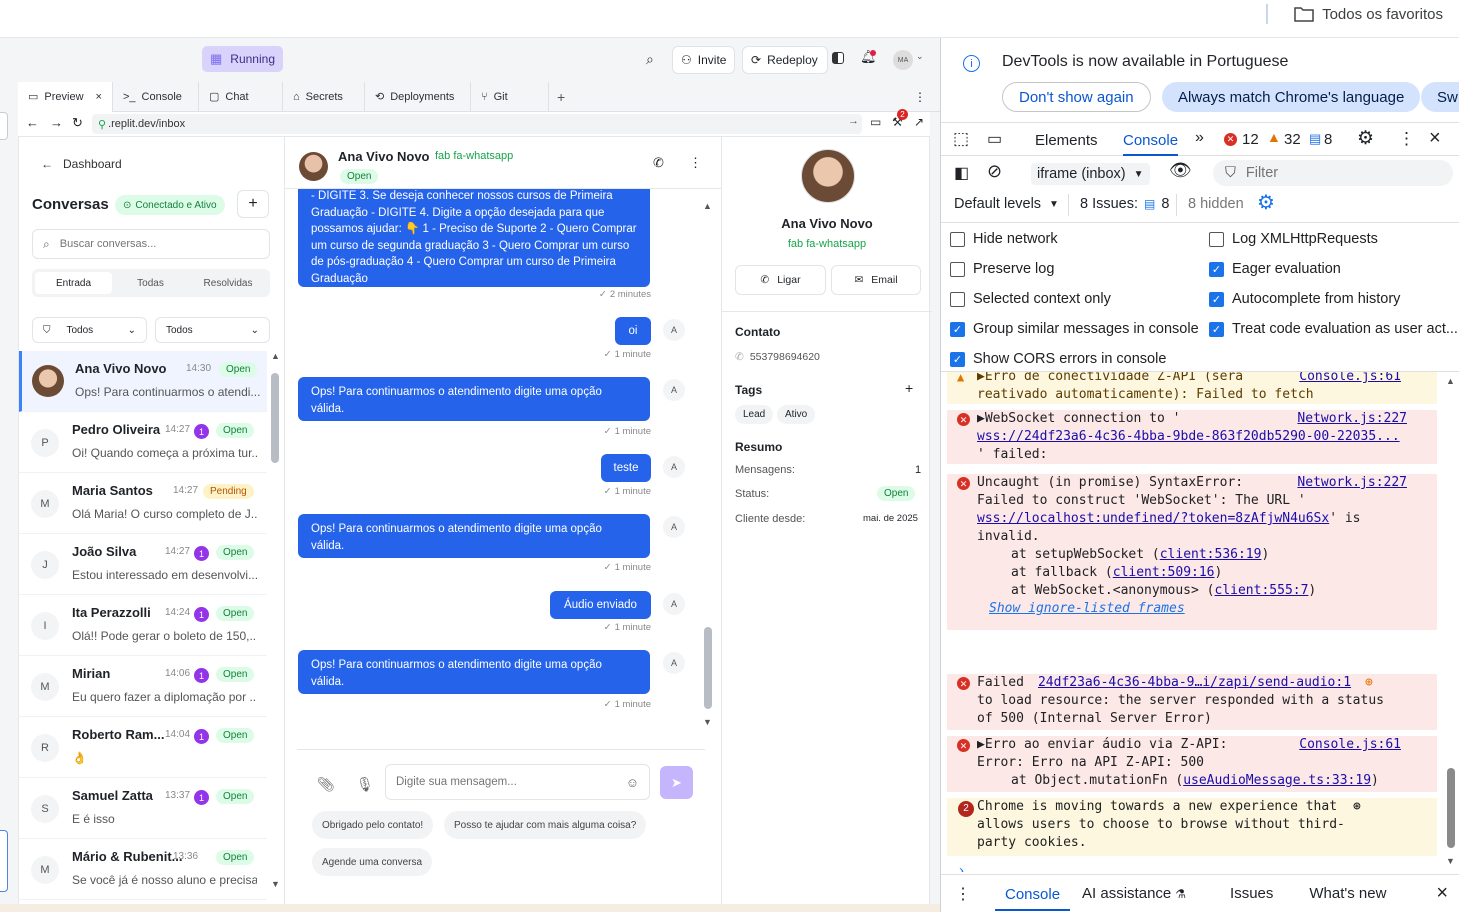 This screenshot has height=912, width=1459. What do you see at coordinates (143, 808) in the screenshot?
I see `conversation-item: S Samuel Zatta 13:37 1 Open E é isso` at bounding box center [143, 808].